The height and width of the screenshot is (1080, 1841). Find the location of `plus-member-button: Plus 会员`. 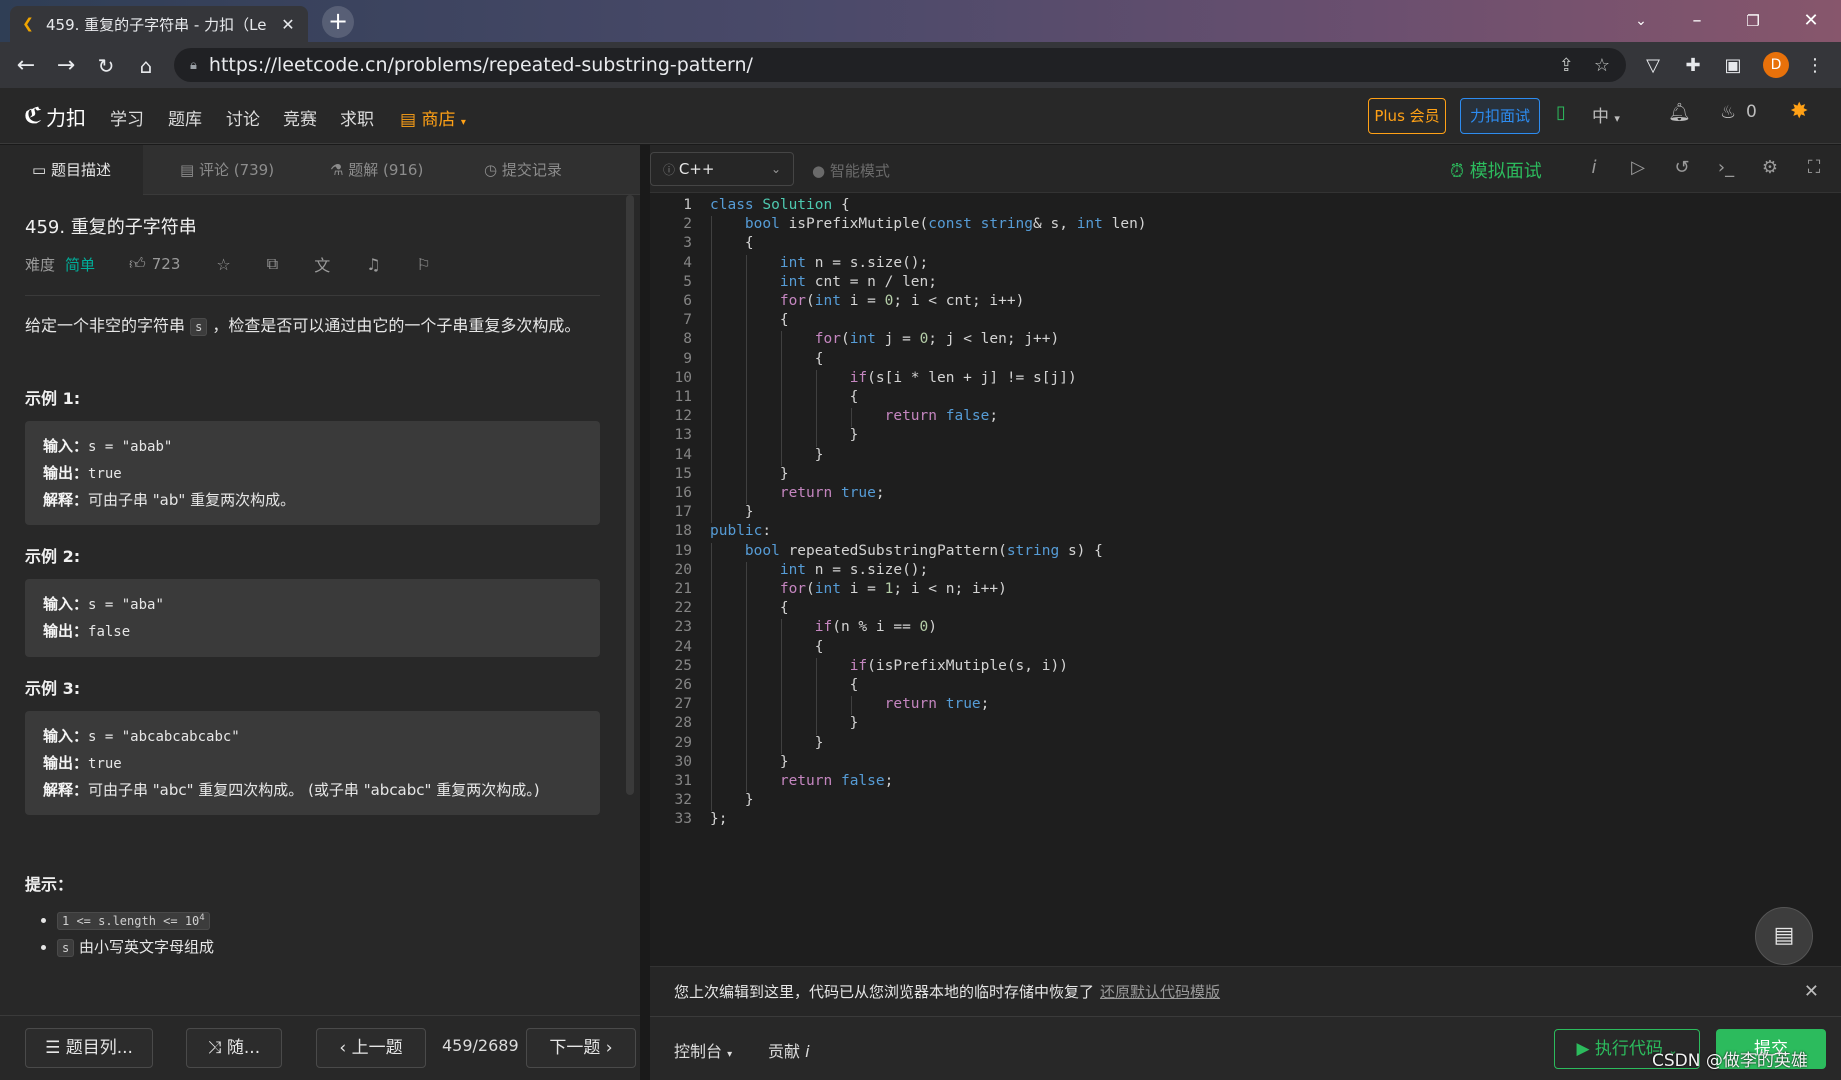

plus-member-button: Plus 会员 is located at coordinates (1407, 116).